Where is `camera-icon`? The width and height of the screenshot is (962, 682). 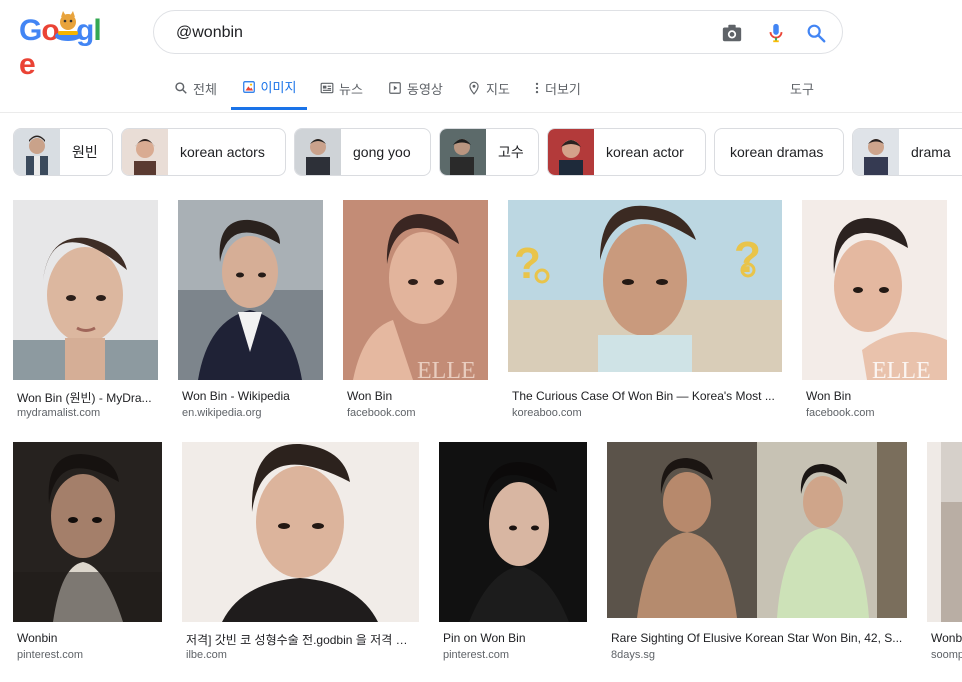 camera-icon is located at coordinates (732, 33).